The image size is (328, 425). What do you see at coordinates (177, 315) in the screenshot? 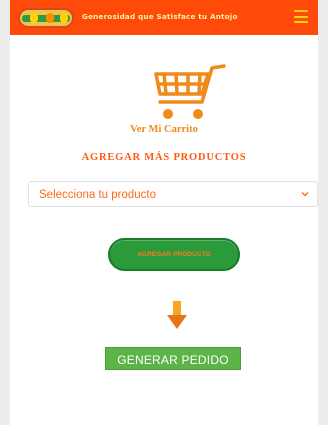
I see `arrow-down-icon` at bounding box center [177, 315].